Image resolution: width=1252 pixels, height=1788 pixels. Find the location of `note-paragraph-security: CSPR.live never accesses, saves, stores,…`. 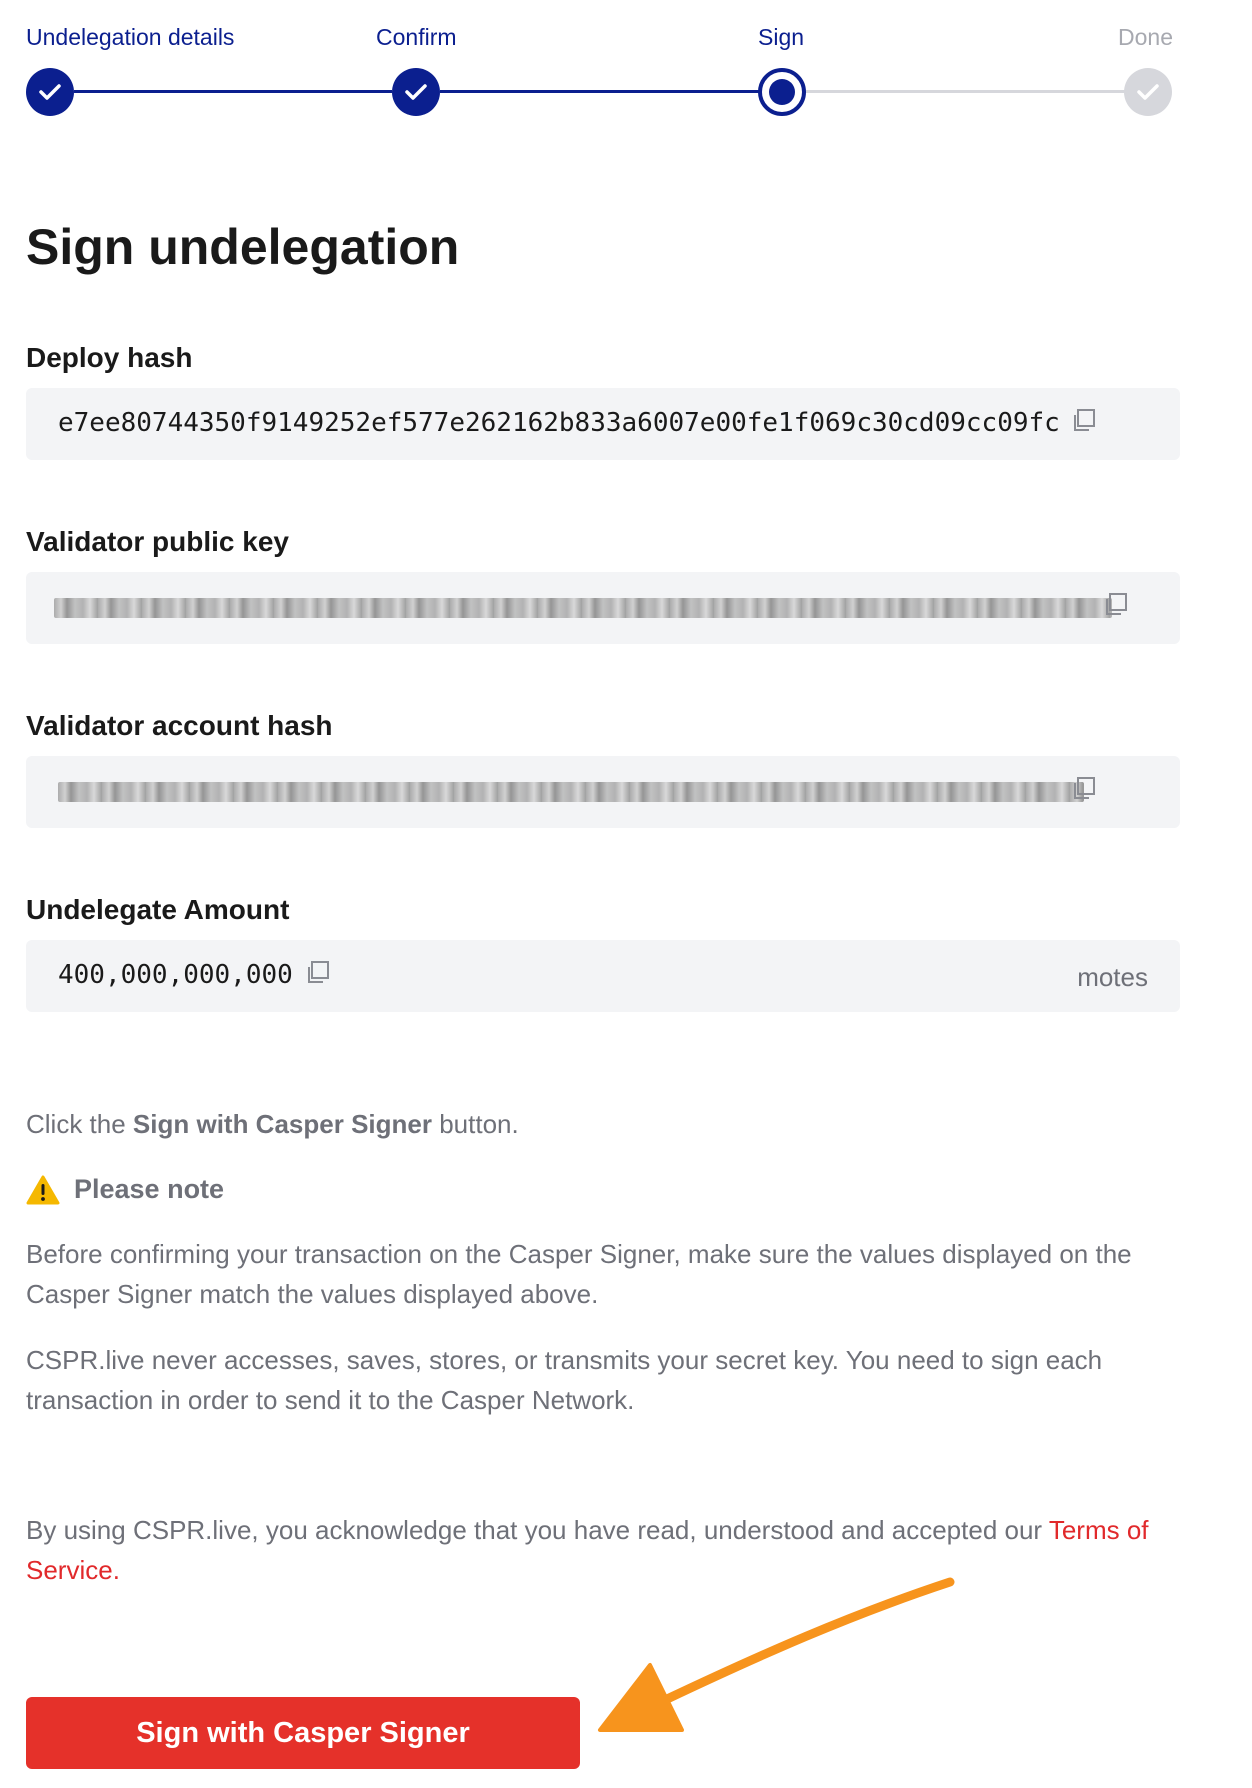

note-paragraph-security: CSPR.live never accesses, saves, stores,… is located at coordinates (564, 1380).